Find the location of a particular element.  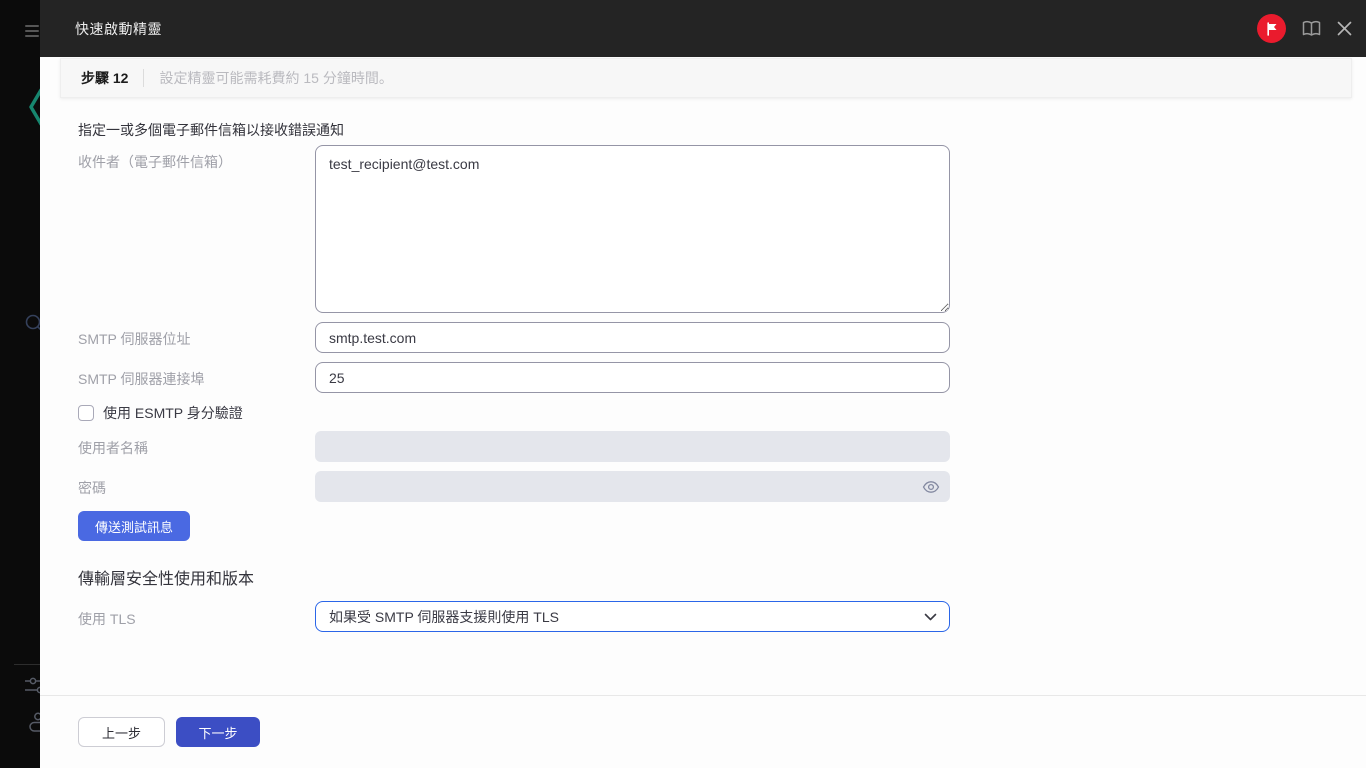

smtp-address-input is located at coordinates (632, 337).